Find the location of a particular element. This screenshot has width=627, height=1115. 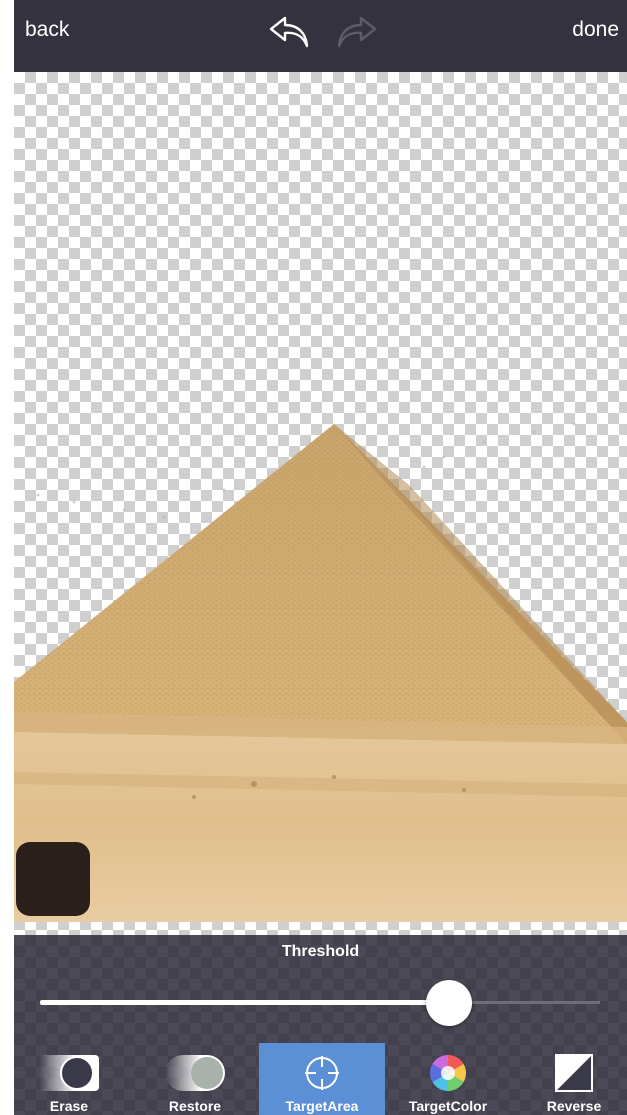

slider-thumb is located at coordinates (448, 1003).